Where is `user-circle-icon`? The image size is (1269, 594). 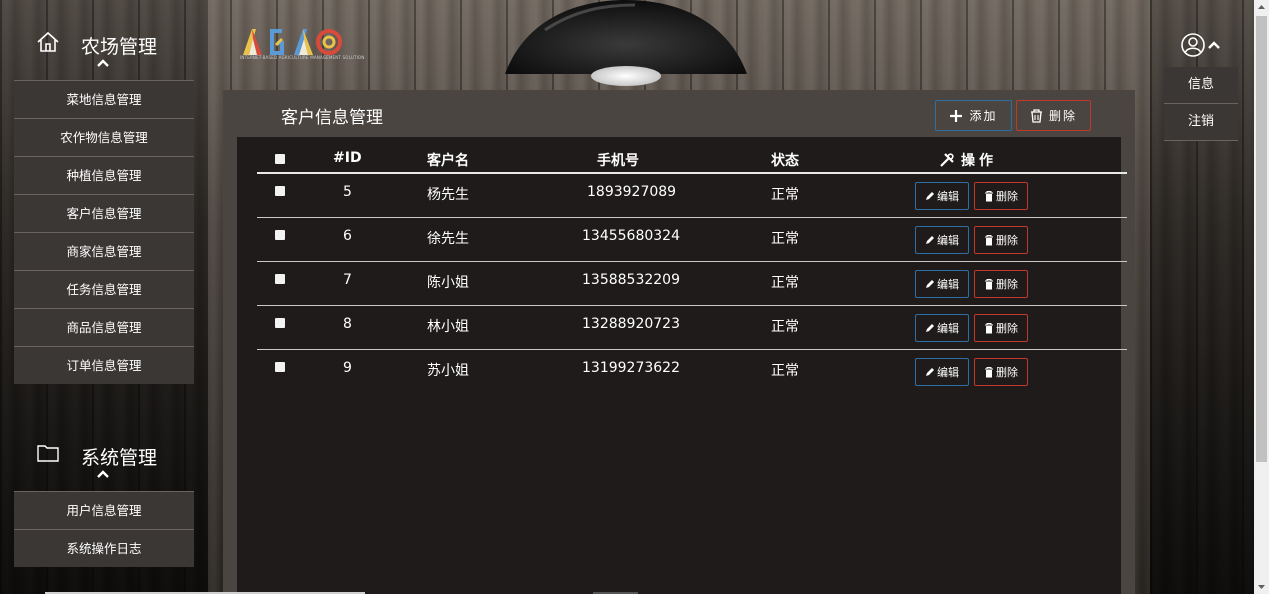
user-circle-icon is located at coordinates (1193, 45).